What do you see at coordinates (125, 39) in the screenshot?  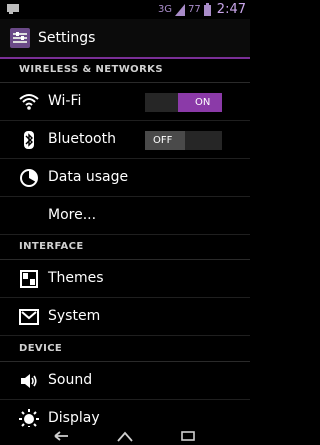 I see `app-bar: Settings` at bounding box center [125, 39].